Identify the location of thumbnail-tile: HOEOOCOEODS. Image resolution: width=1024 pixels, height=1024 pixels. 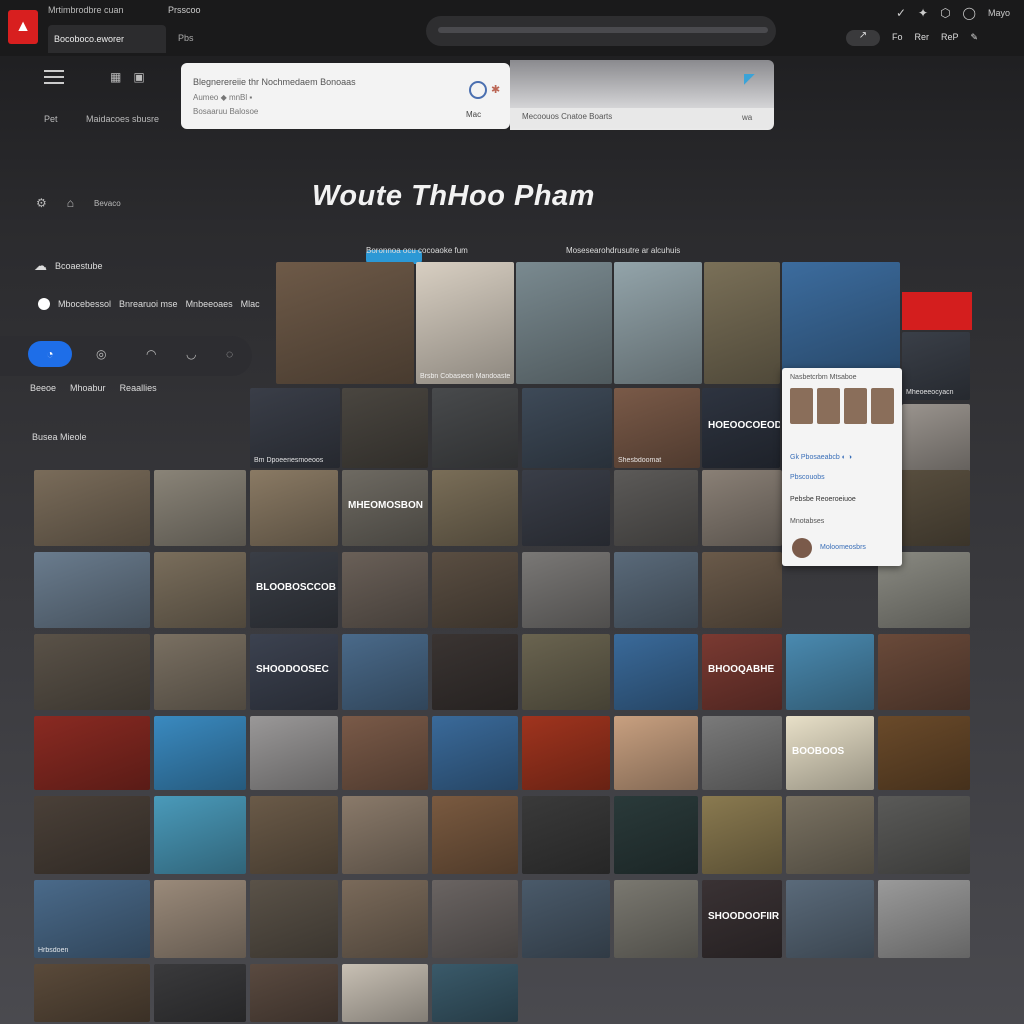
(741, 428).